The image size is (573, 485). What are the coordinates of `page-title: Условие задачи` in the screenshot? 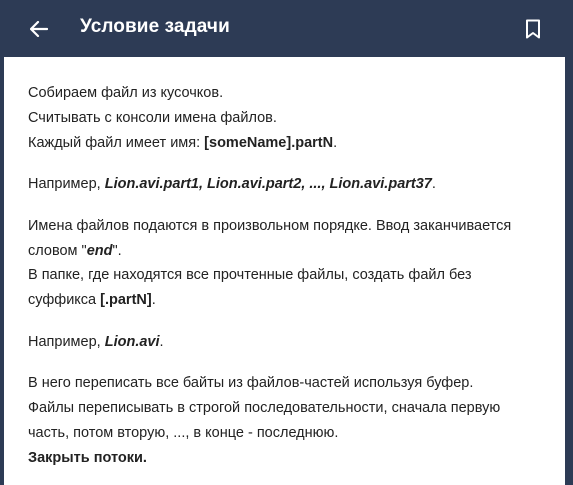 It's located at (155, 26).